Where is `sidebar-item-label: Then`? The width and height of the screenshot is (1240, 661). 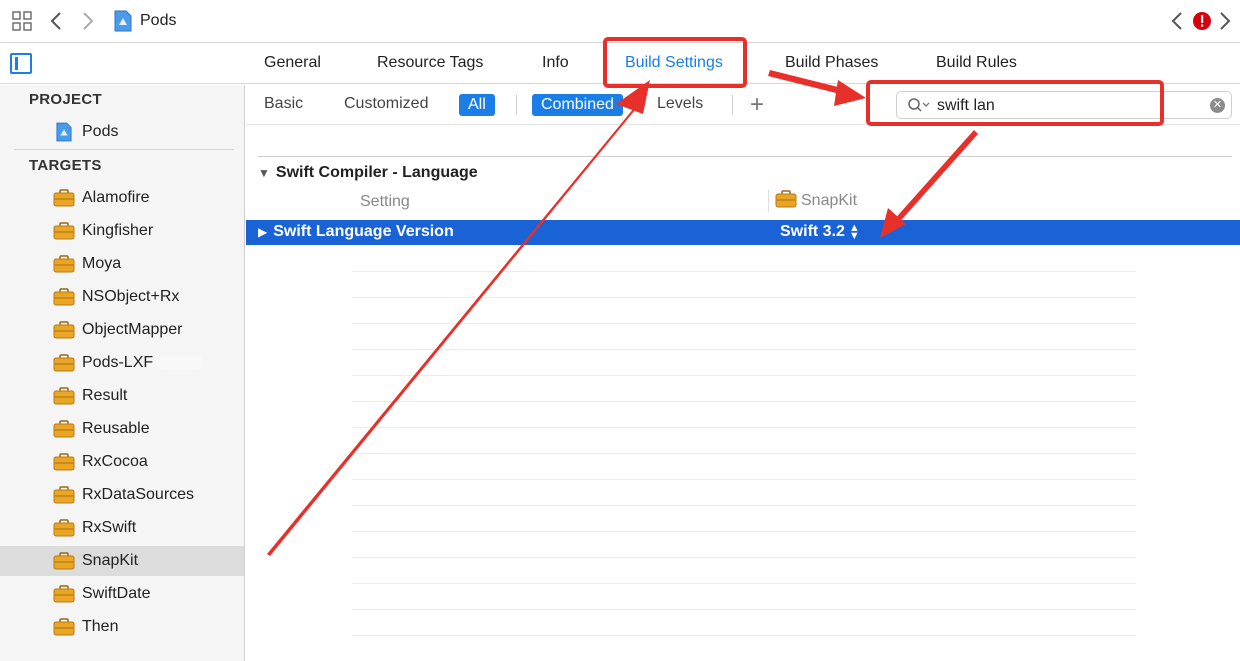 sidebar-item-label: Then is located at coordinates (100, 626).